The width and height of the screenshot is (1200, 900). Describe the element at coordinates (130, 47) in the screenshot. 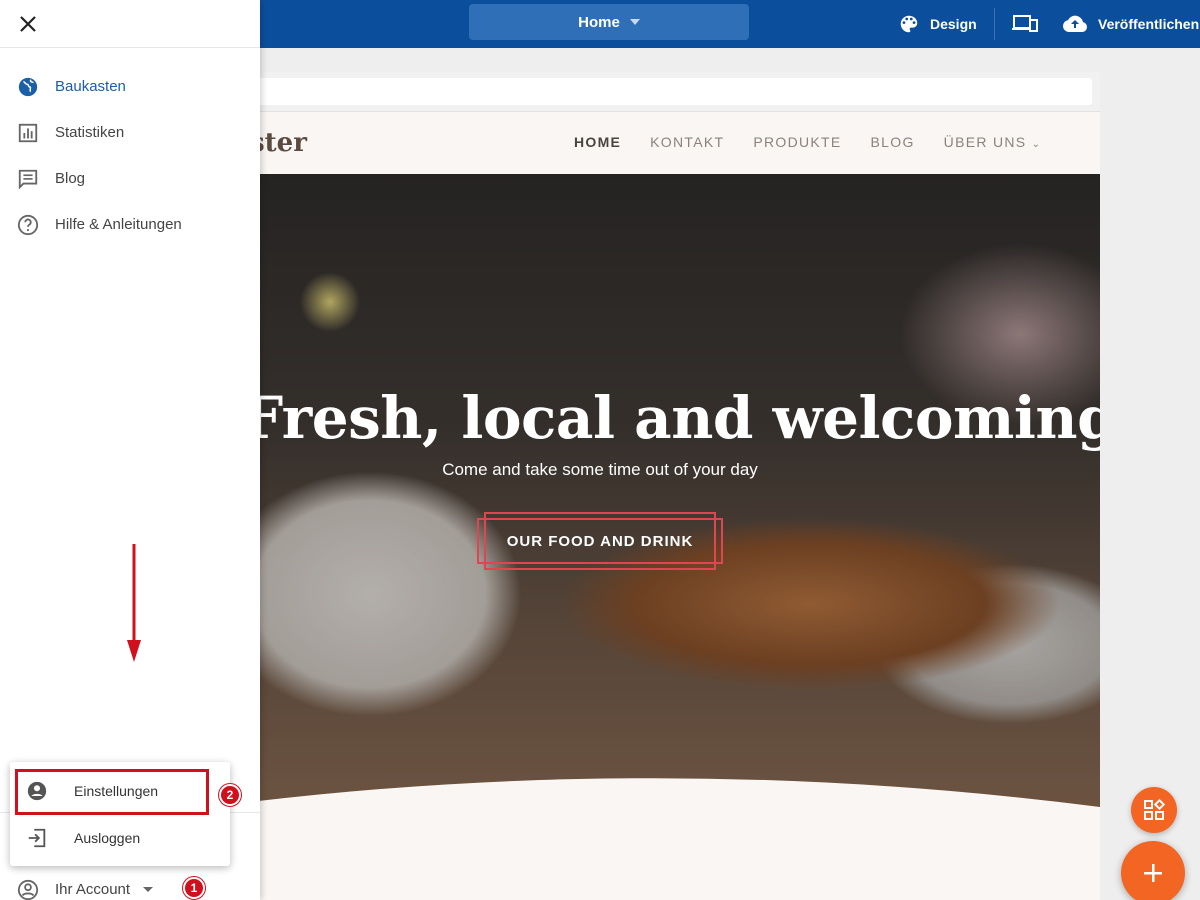

I see `sidebar-divider` at that location.